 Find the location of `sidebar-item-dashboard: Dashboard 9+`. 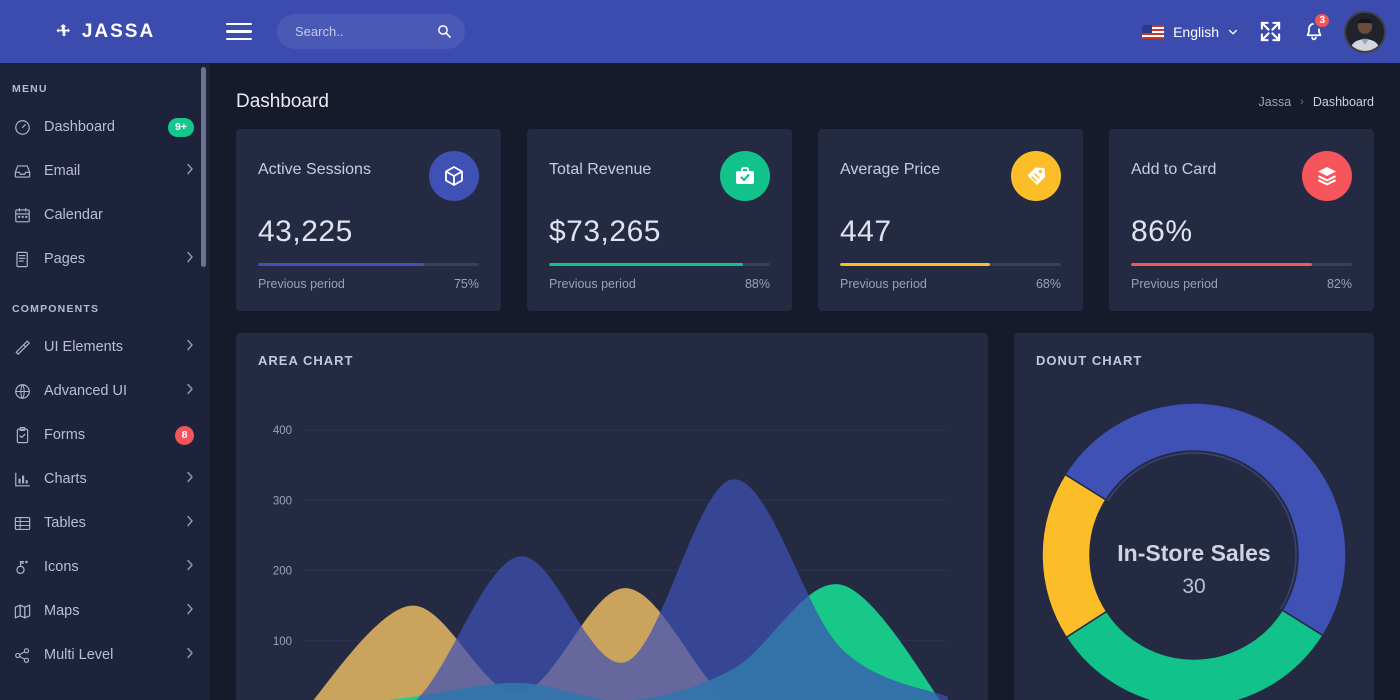

sidebar-item-dashboard: Dashboard 9+ is located at coordinates (105, 127).